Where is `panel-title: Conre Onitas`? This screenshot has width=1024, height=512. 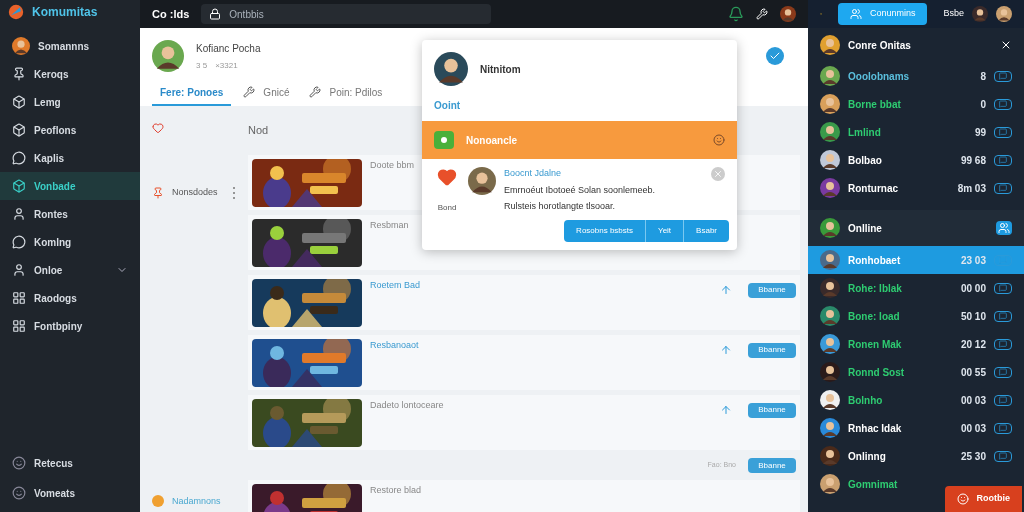
panel-title: Conre Onitas is located at coordinates (880, 45).